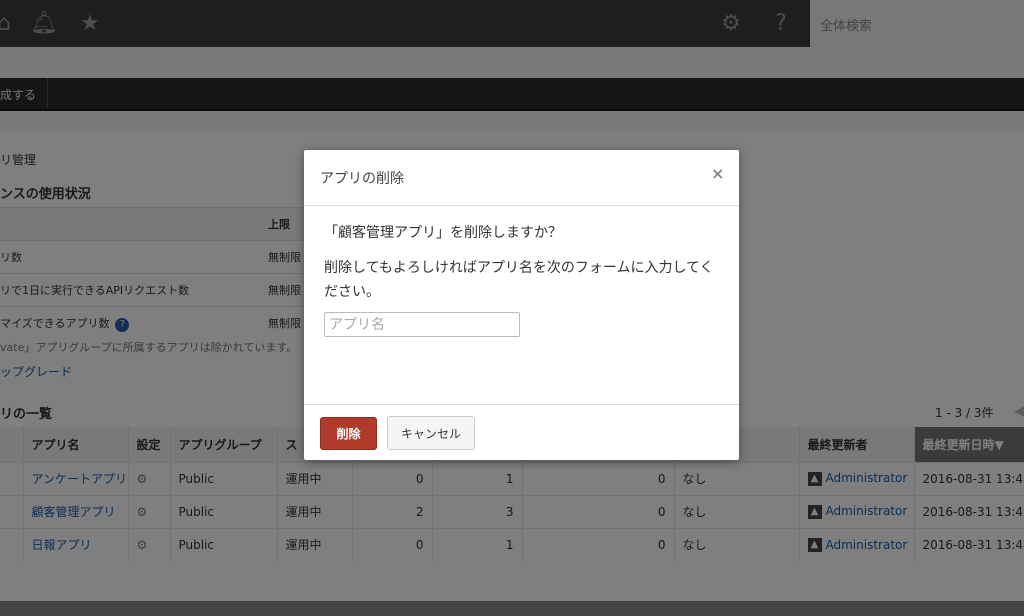  I want to click on delete-question: 「顧客管理アプリ」を削除しますか？, so click(443, 233).